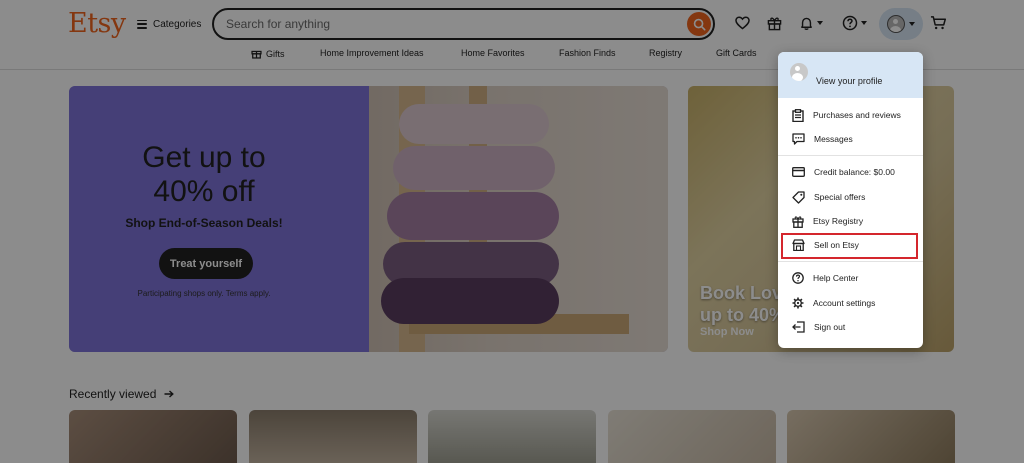 The height and width of the screenshot is (463, 1024). Describe the element at coordinates (798, 303) in the screenshot. I see `gear-icon` at that location.